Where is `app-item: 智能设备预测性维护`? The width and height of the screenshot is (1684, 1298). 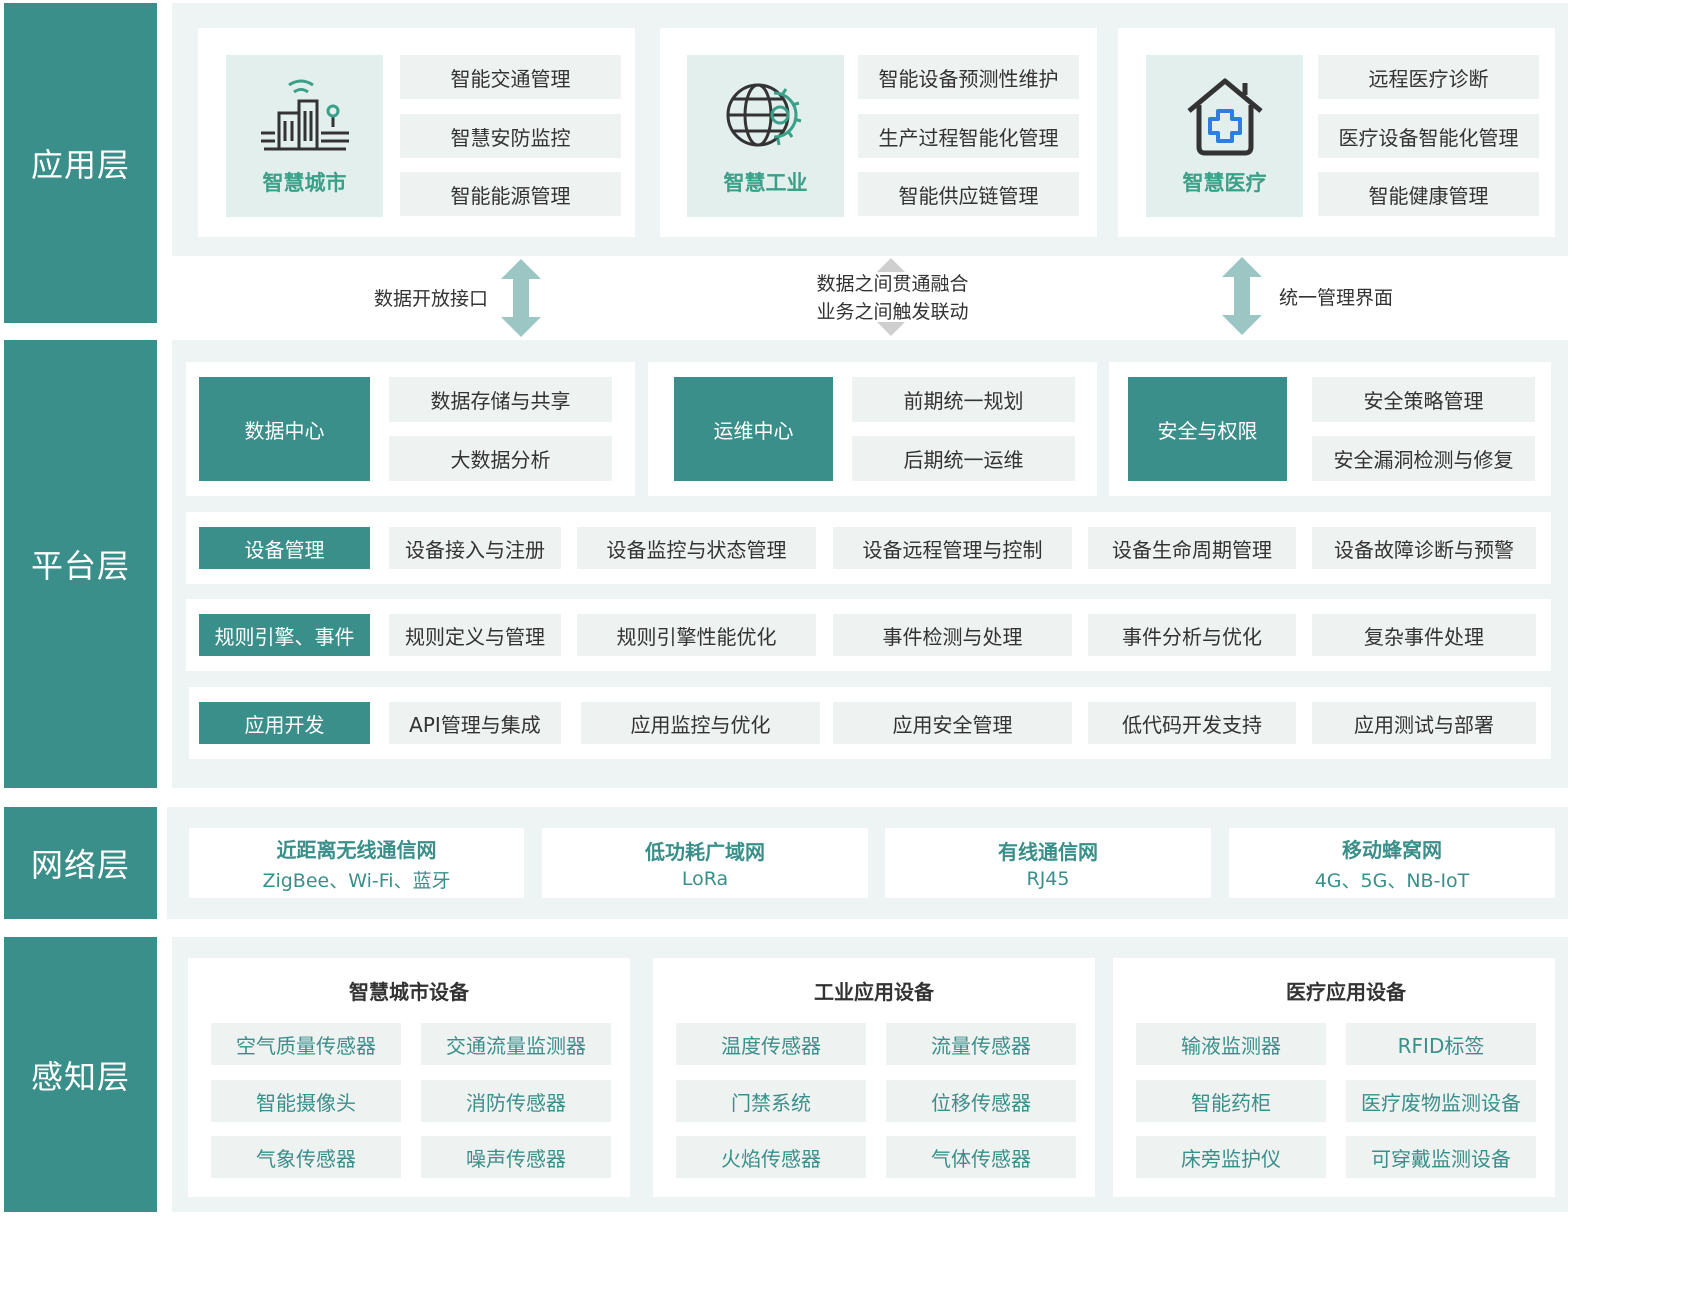 app-item: 智能设备预测性维护 is located at coordinates (968, 77).